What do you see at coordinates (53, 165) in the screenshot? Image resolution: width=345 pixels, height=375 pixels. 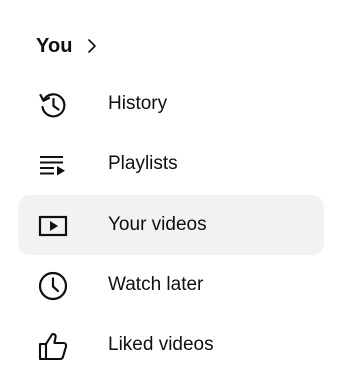 I see `playlists-icon` at bounding box center [53, 165].